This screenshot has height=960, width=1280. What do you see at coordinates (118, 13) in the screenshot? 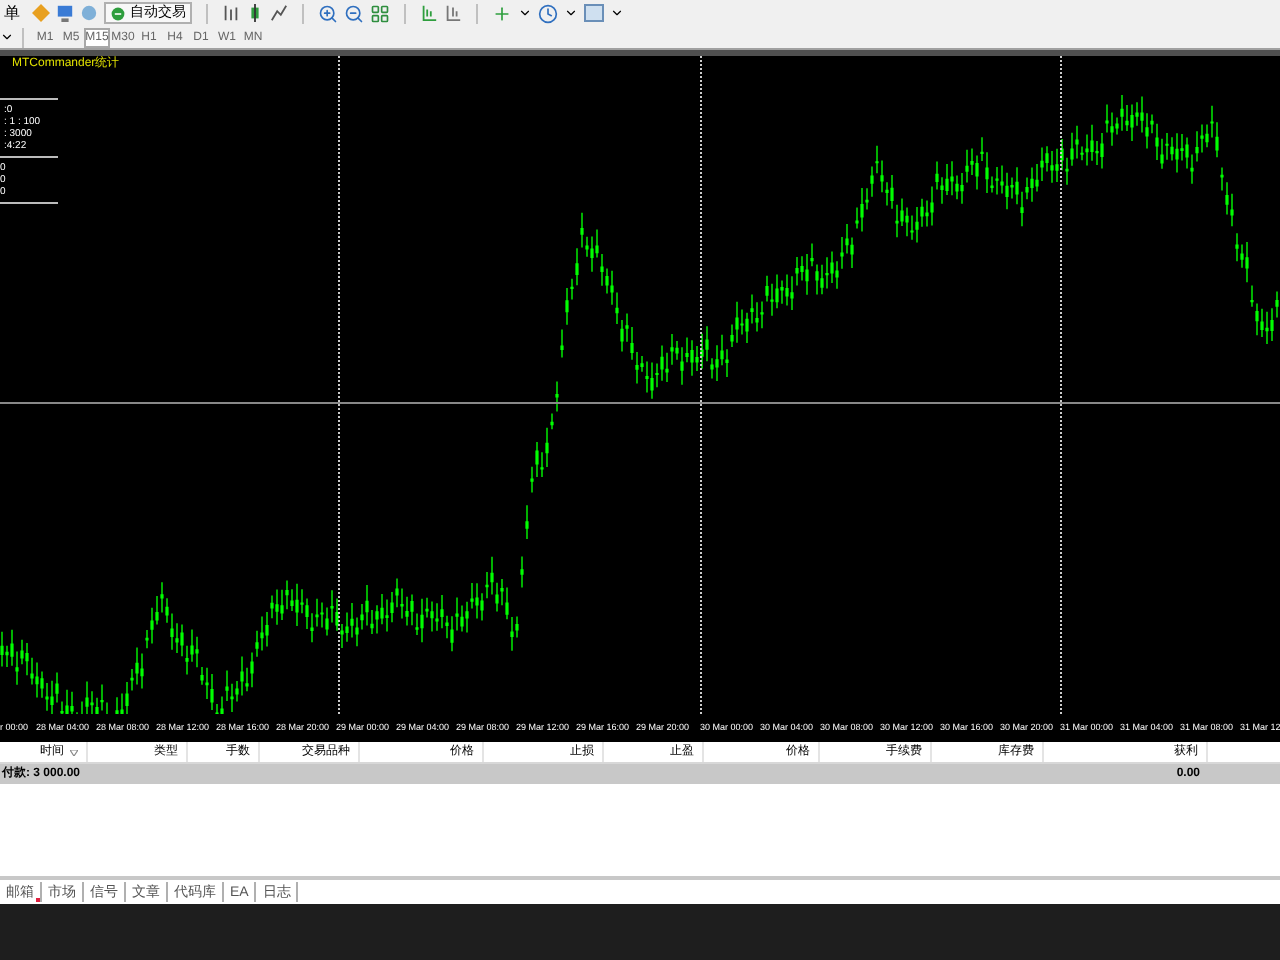
I see `autotrade-icon` at bounding box center [118, 13].